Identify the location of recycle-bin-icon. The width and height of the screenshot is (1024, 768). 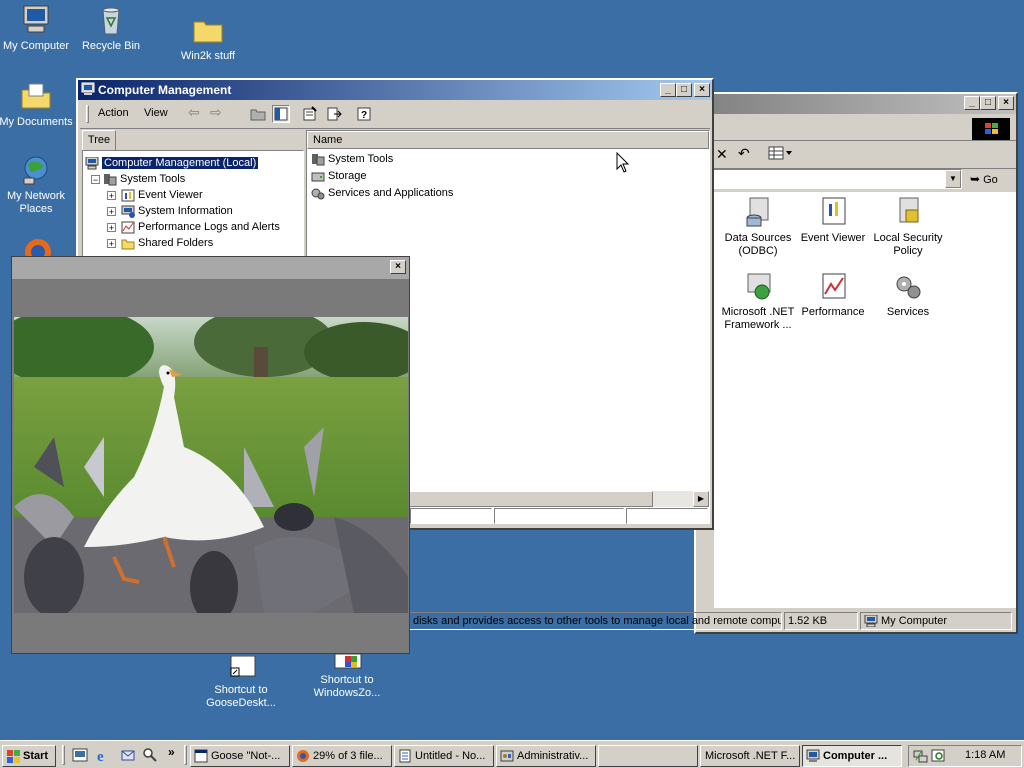
(111, 20).